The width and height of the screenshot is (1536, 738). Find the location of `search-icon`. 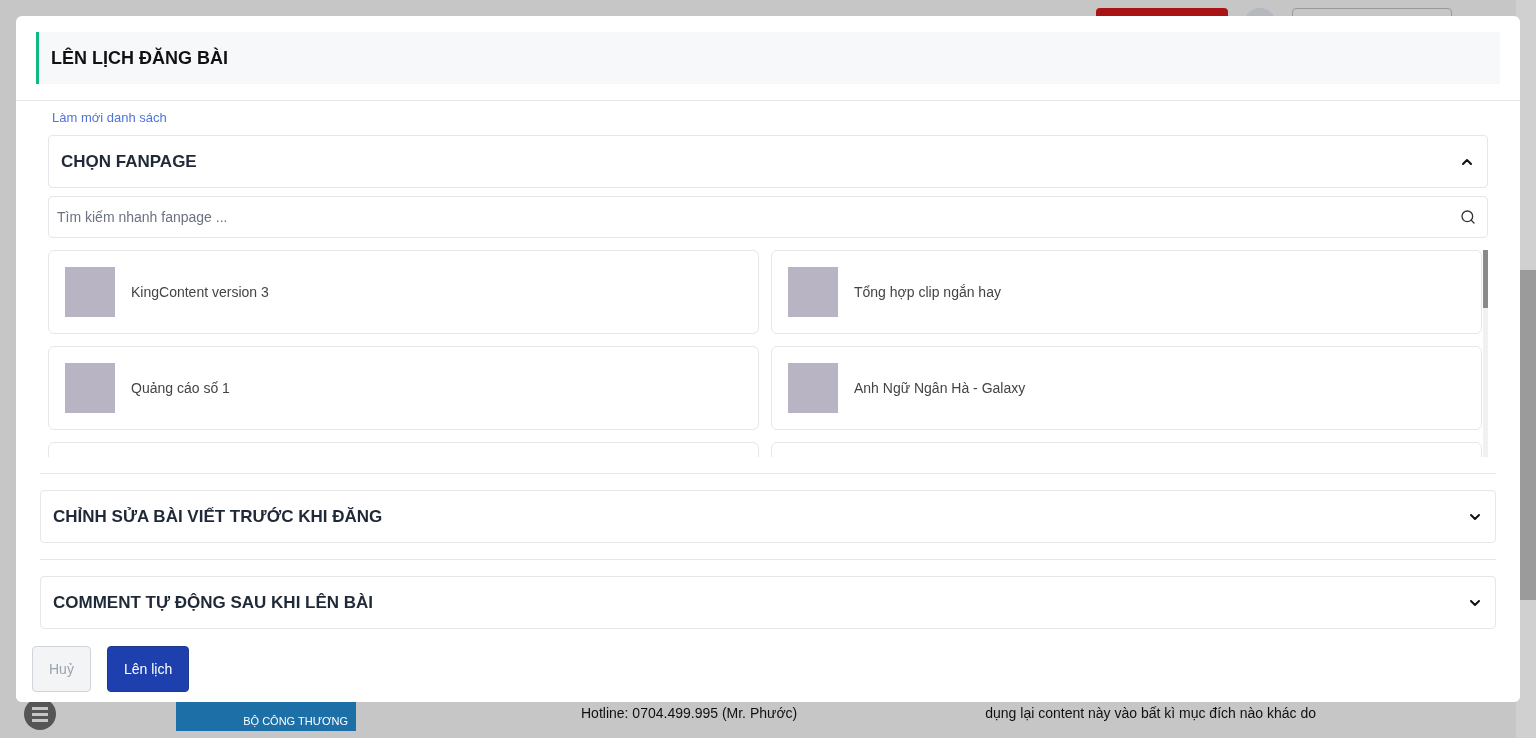

search-icon is located at coordinates (1468, 217).